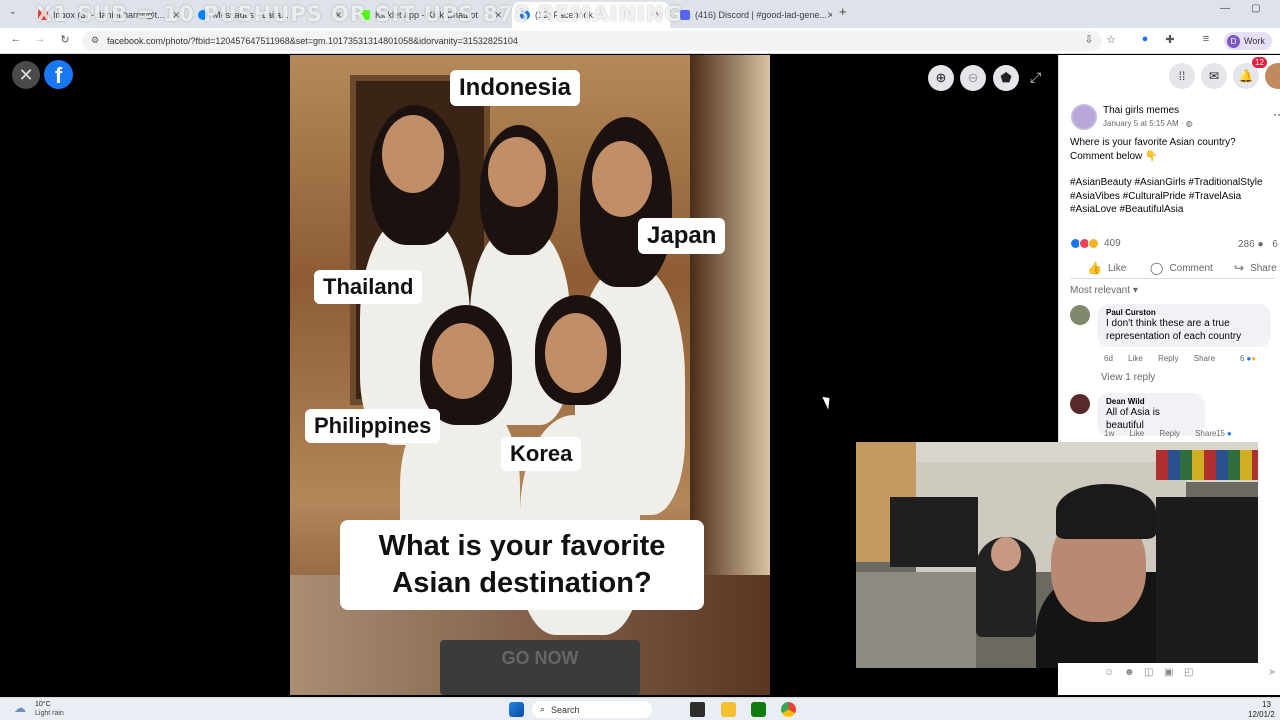 This screenshot has height=720, width=1280. Describe the element at coordinates (95, 40) in the screenshot. I see `site-info-icon: ⚙` at that location.